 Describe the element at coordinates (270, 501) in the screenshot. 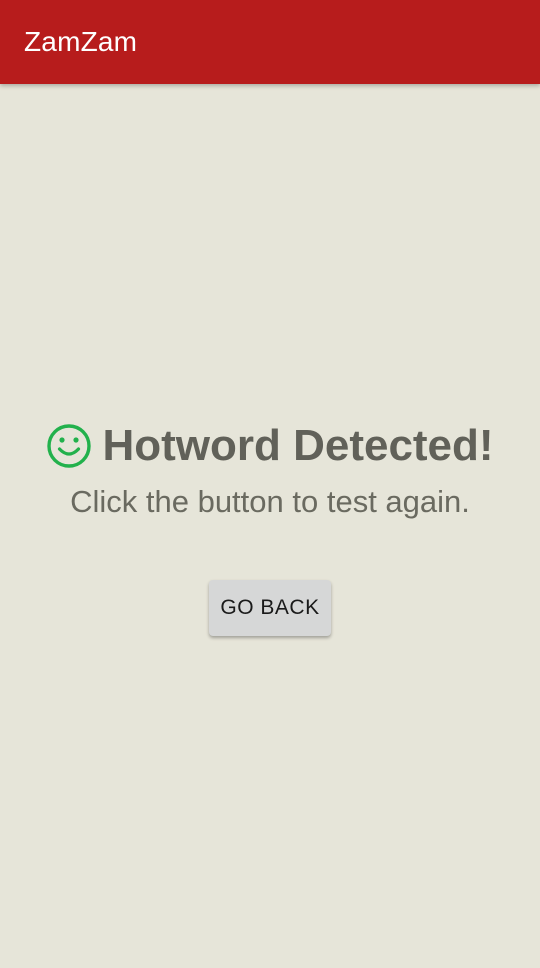

I see `status-message: Click the button to test again.` at that location.